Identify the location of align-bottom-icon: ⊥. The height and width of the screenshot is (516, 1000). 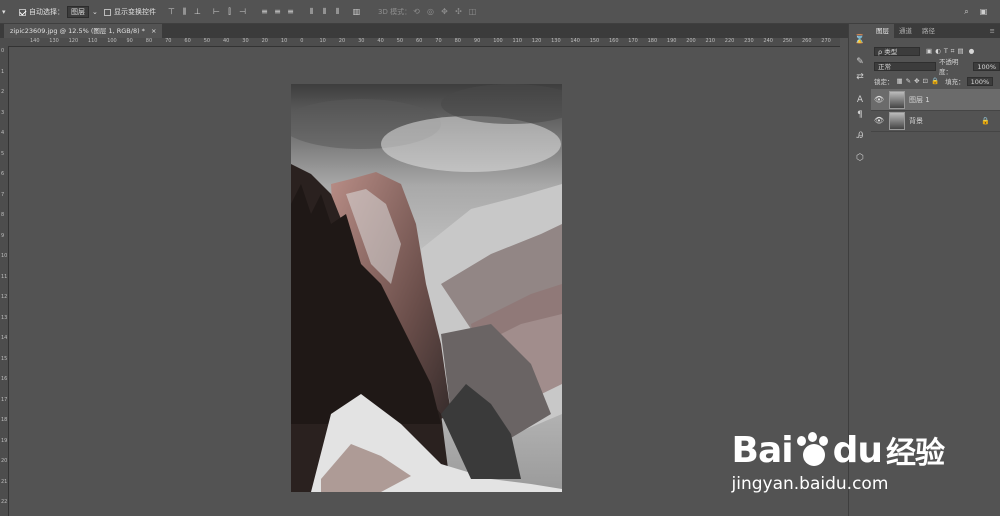
(197, 11).